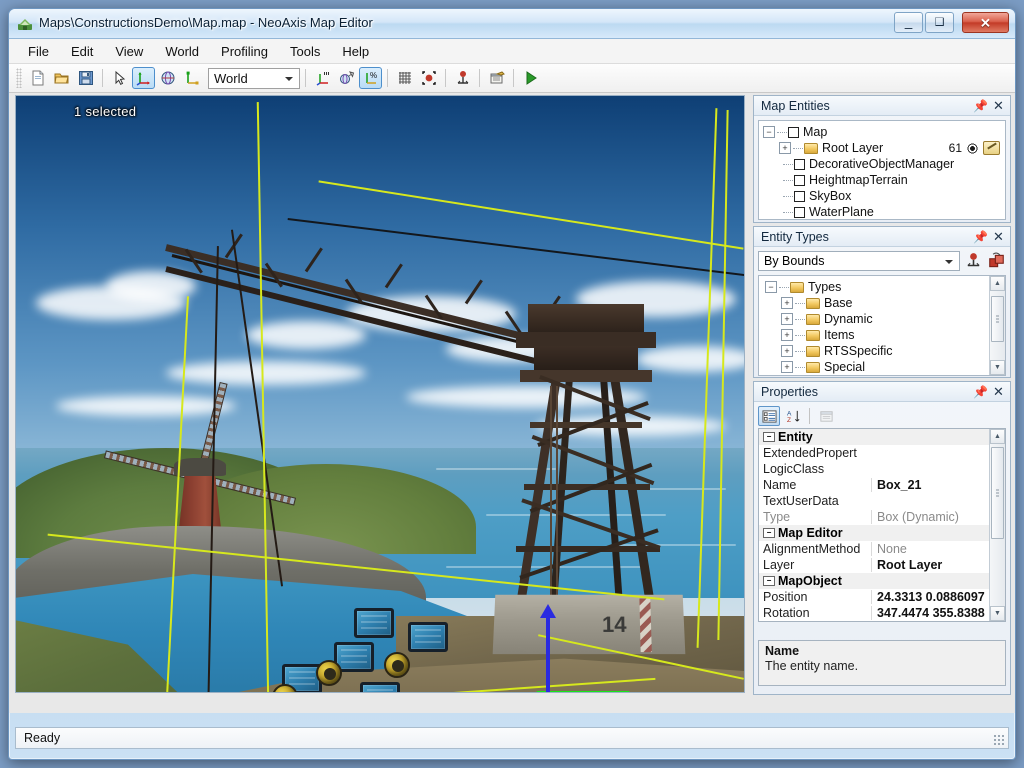 This screenshot has height=768, width=1024. Describe the element at coordinates (882, 437) in the screenshot. I see `property-category-row: − Entity` at that location.